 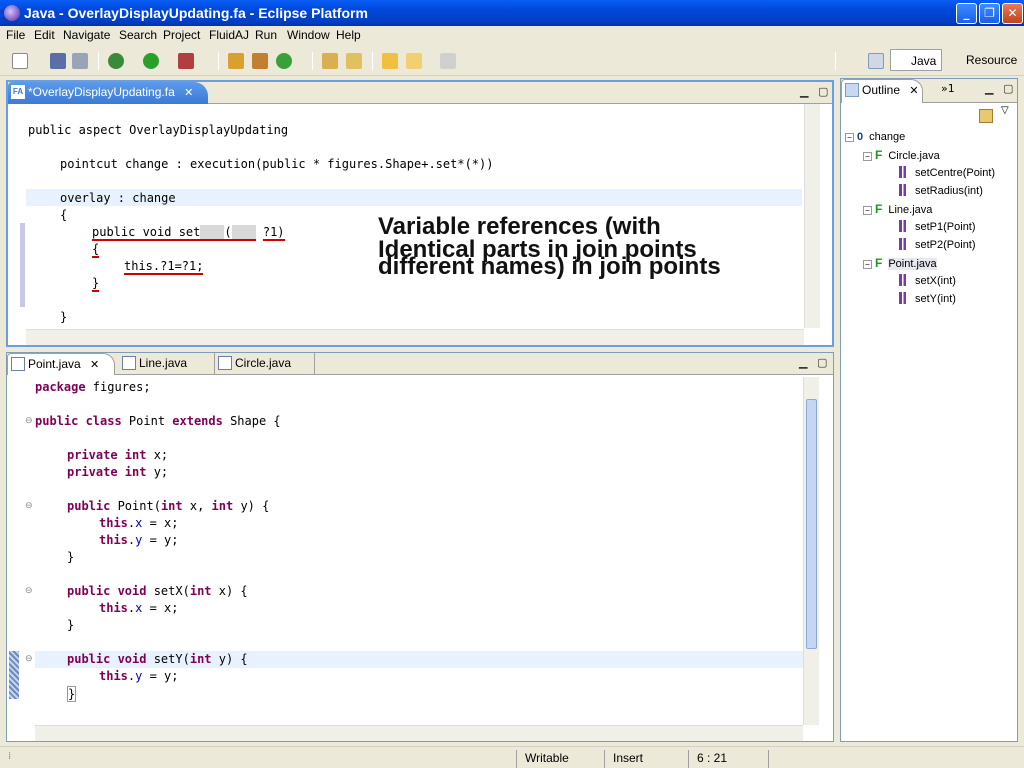 What do you see at coordinates (812, 216) in the screenshot?
I see `fa-editor-vscrollbar` at bounding box center [812, 216].